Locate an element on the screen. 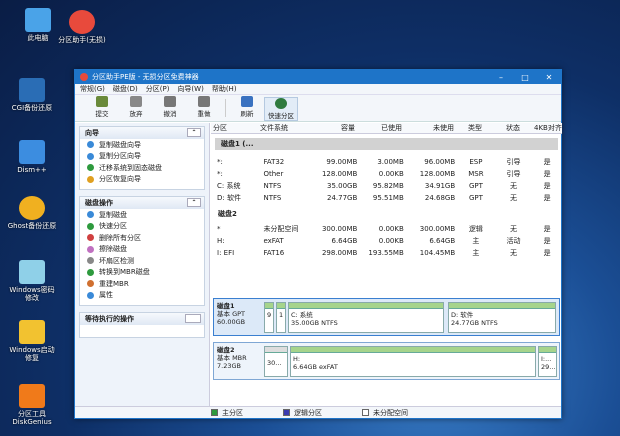 This screenshot has height=436, width=620. op-rebuild-mbr: 重建MBR is located at coordinates (142, 284).